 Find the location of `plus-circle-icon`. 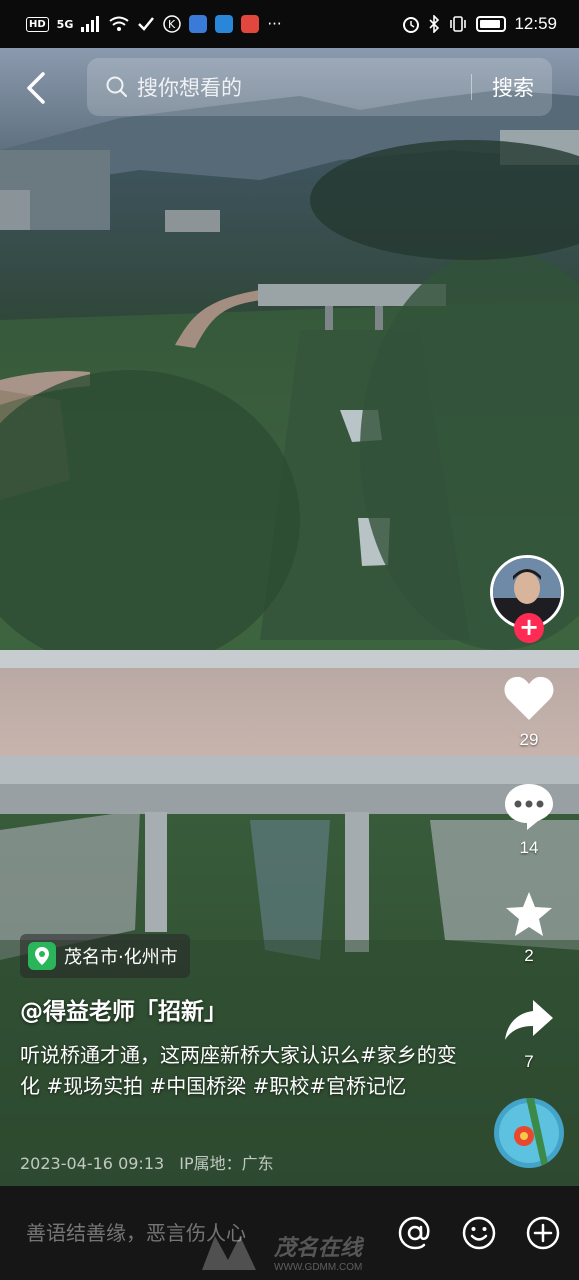

plus-circle-icon is located at coordinates (543, 1233).